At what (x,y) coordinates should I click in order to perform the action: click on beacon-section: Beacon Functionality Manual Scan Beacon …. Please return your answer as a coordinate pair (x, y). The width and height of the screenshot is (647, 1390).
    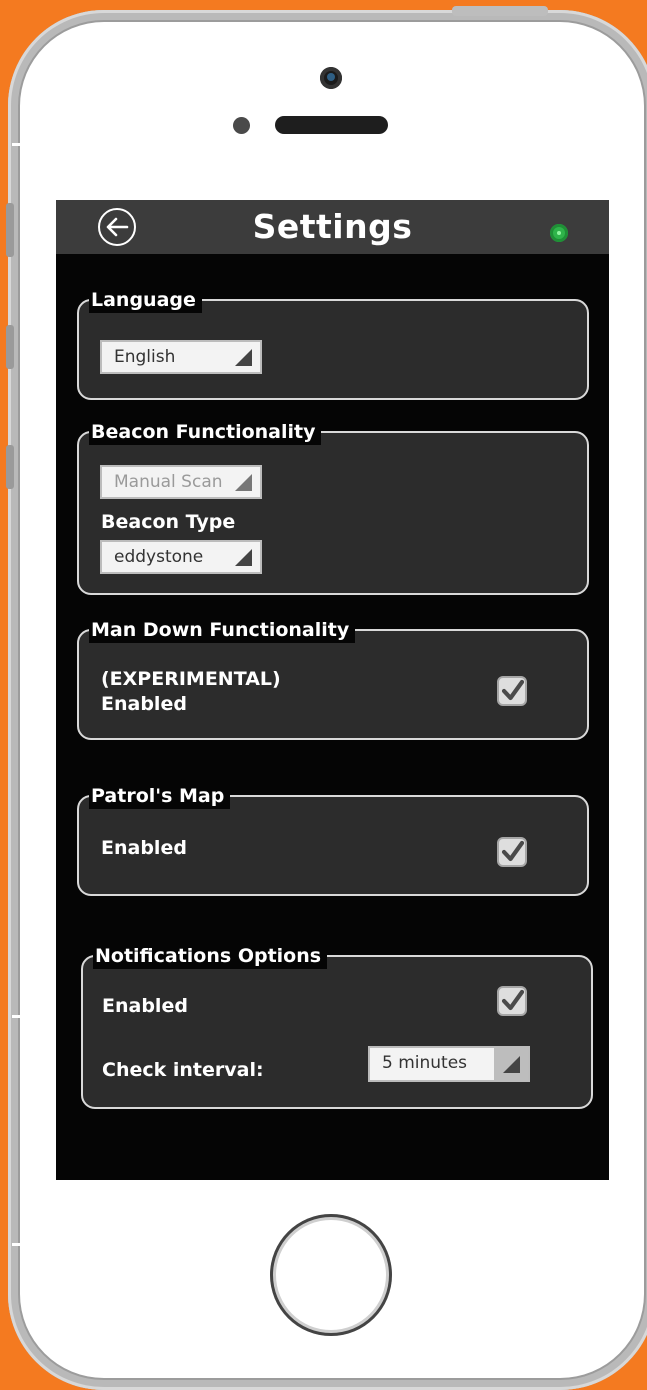
    Looking at the image, I should click on (333, 507).